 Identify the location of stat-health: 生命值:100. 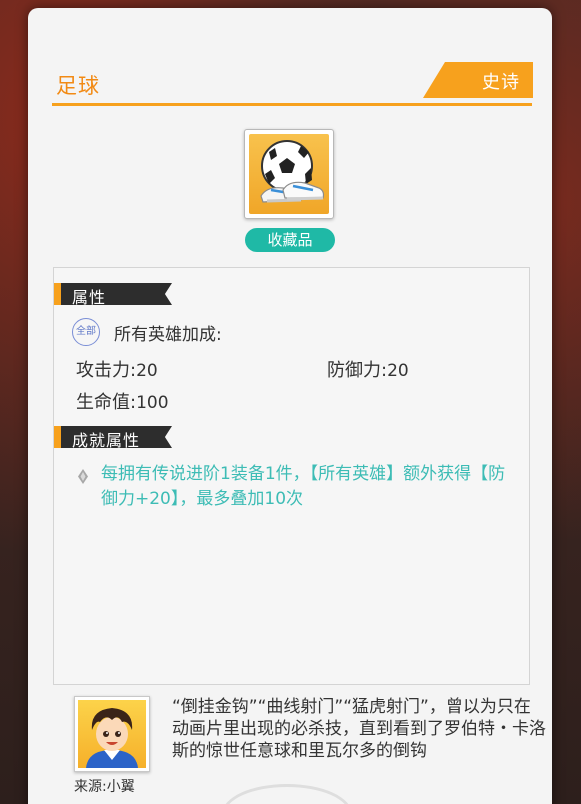
(122, 401).